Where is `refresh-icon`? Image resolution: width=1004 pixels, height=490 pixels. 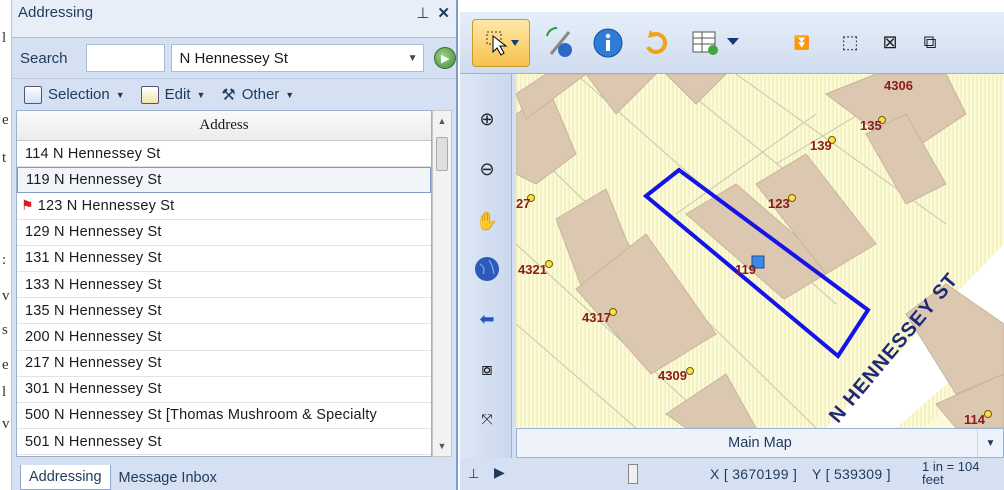
refresh-icon is located at coordinates (657, 41).